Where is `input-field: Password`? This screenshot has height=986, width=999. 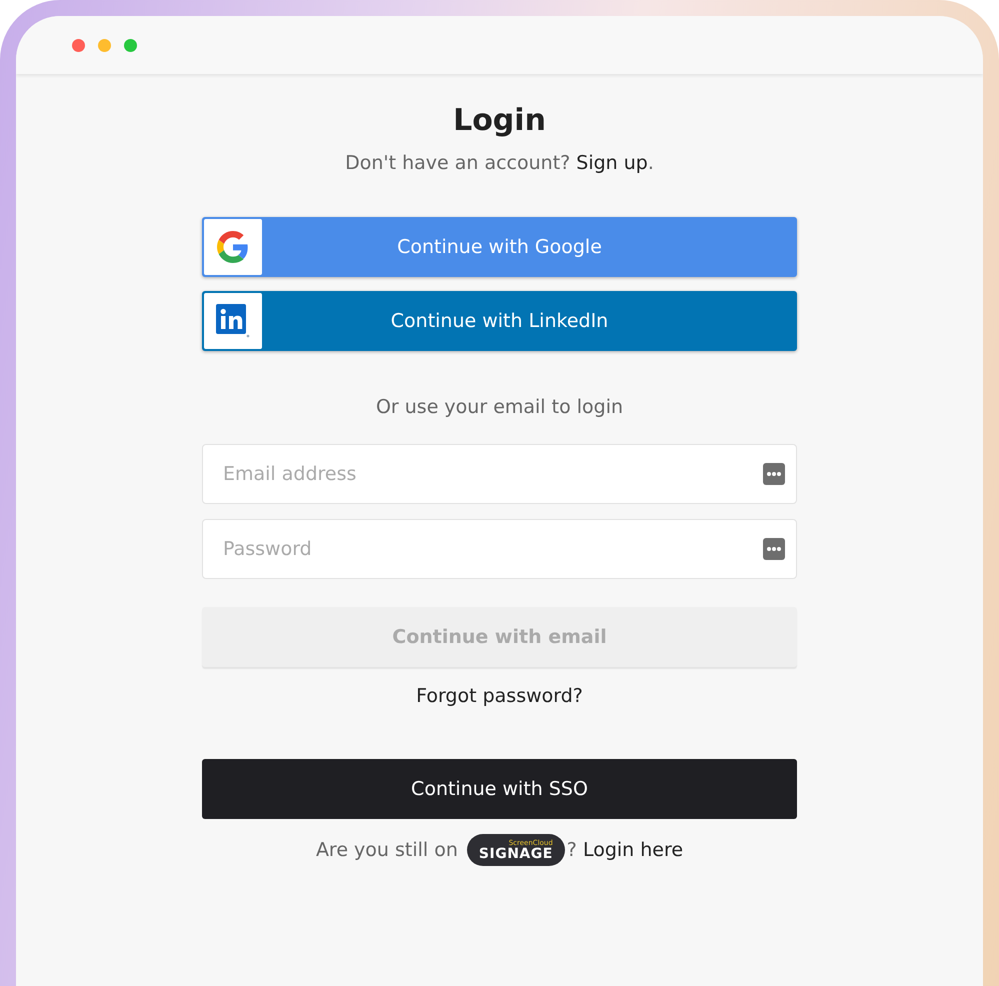 input-field: Password is located at coordinates (499, 549).